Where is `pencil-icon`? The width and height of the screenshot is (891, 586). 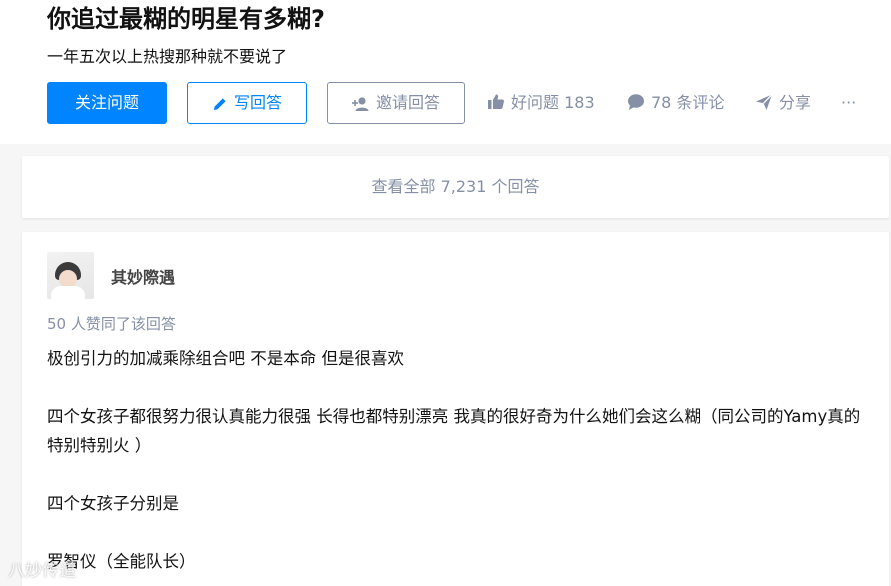 pencil-icon is located at coordinates (220, 104).